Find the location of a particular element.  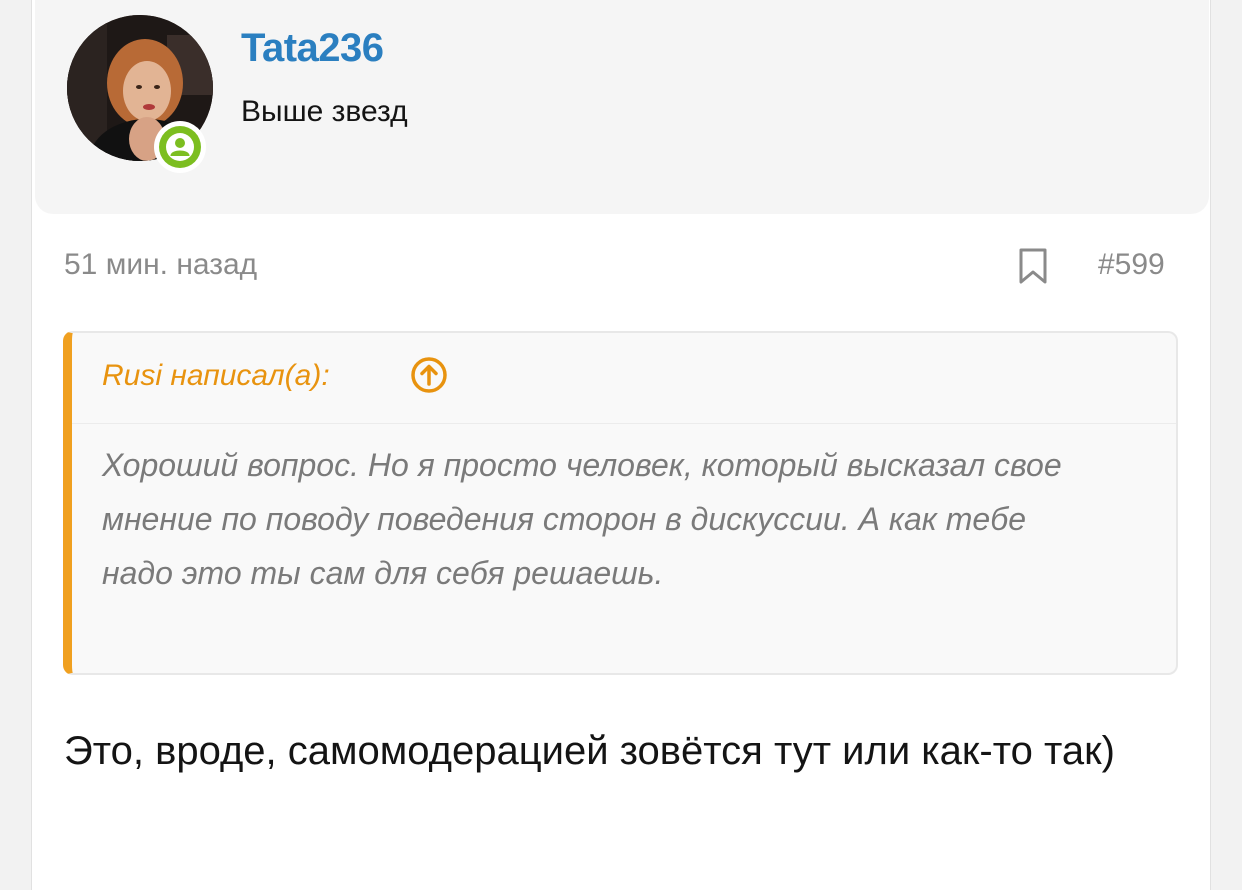

arrow-up-circle-icon is located at coordinates (429, 375).